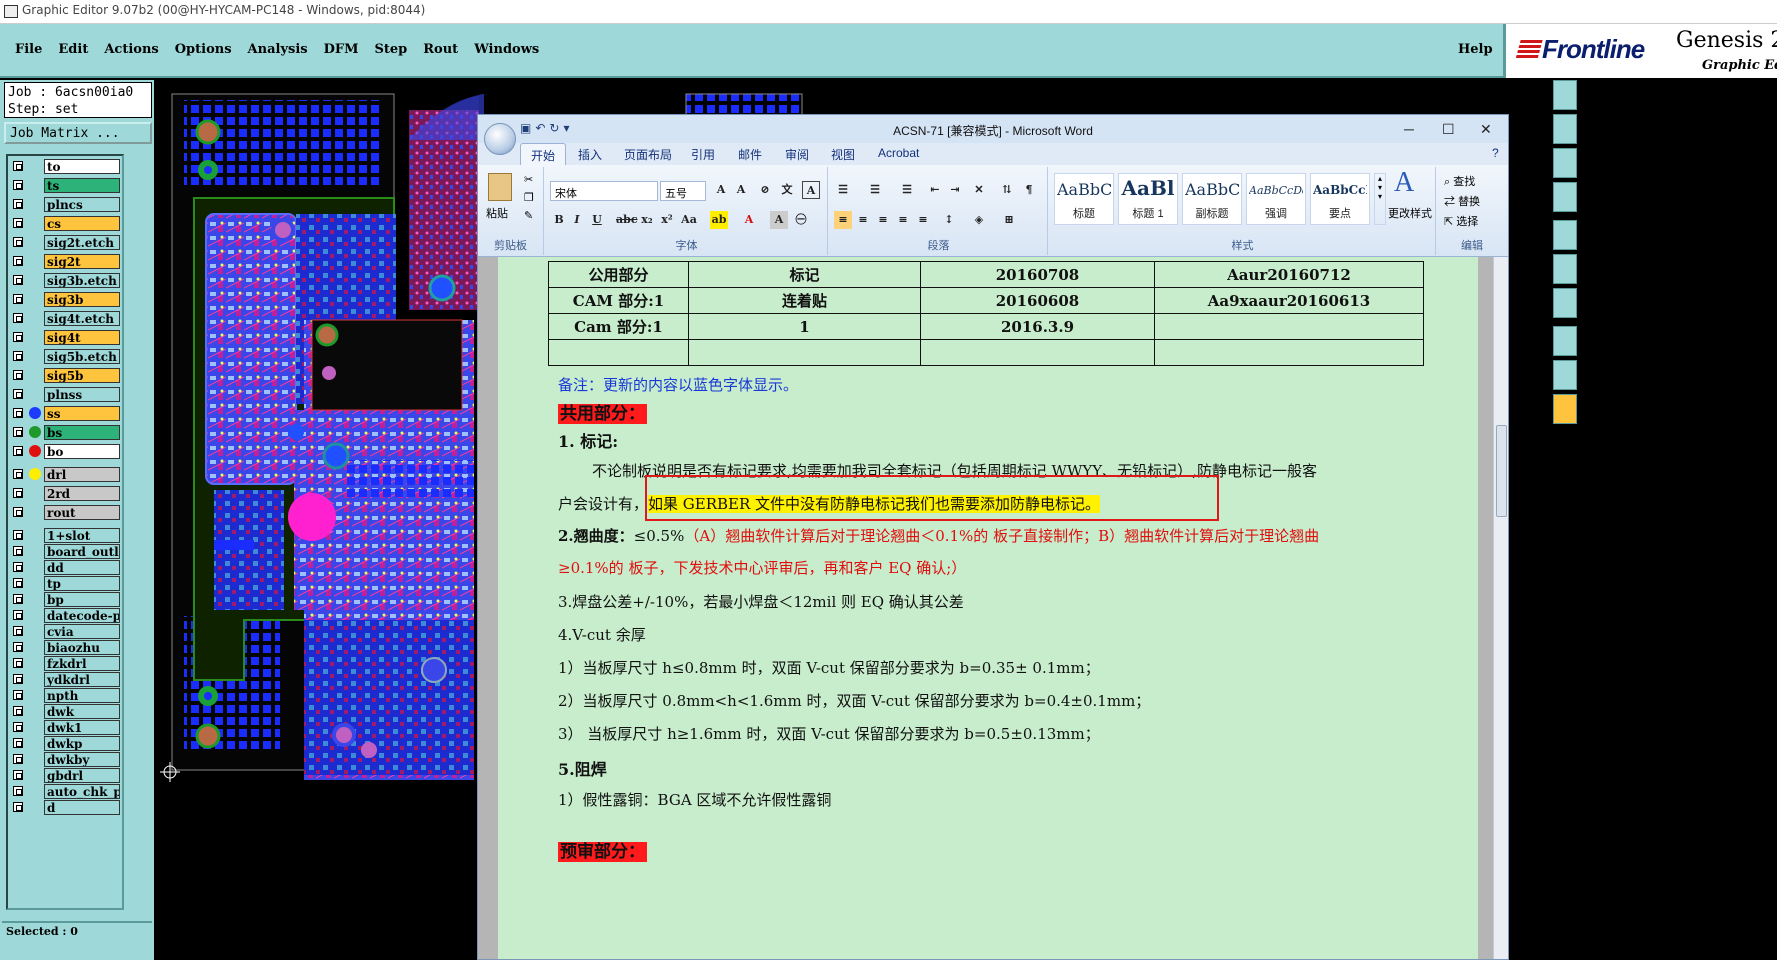 Image resolution: width=1777 pixels, height=960 pixels. I want to click on style-emphasis: AaBbCcDd强调, so click(1276, 199).